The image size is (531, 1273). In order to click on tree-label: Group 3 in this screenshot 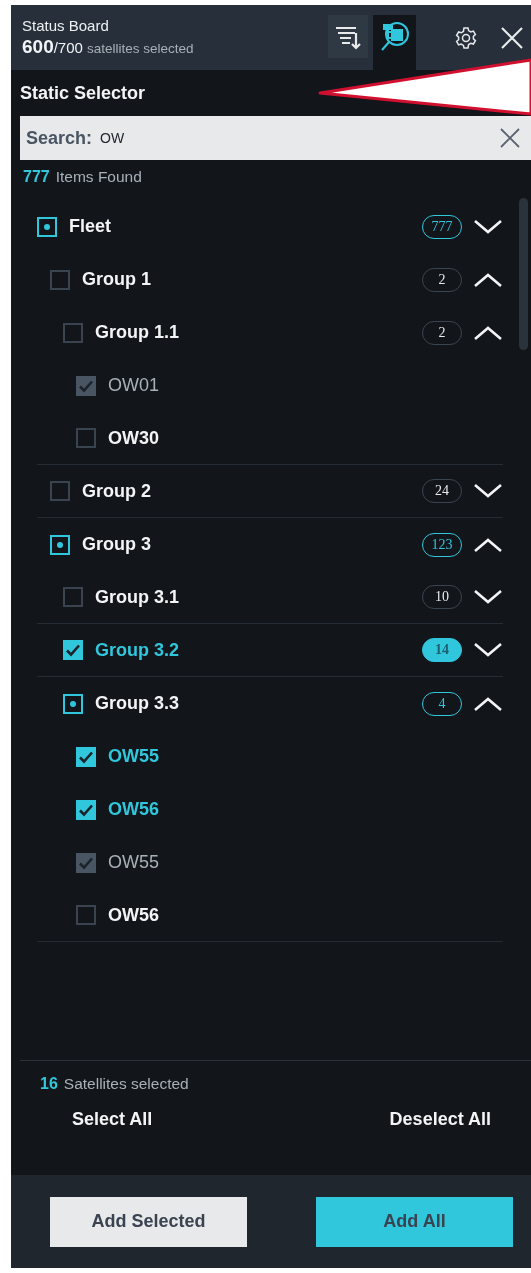, I will do `click(117, 544)`.